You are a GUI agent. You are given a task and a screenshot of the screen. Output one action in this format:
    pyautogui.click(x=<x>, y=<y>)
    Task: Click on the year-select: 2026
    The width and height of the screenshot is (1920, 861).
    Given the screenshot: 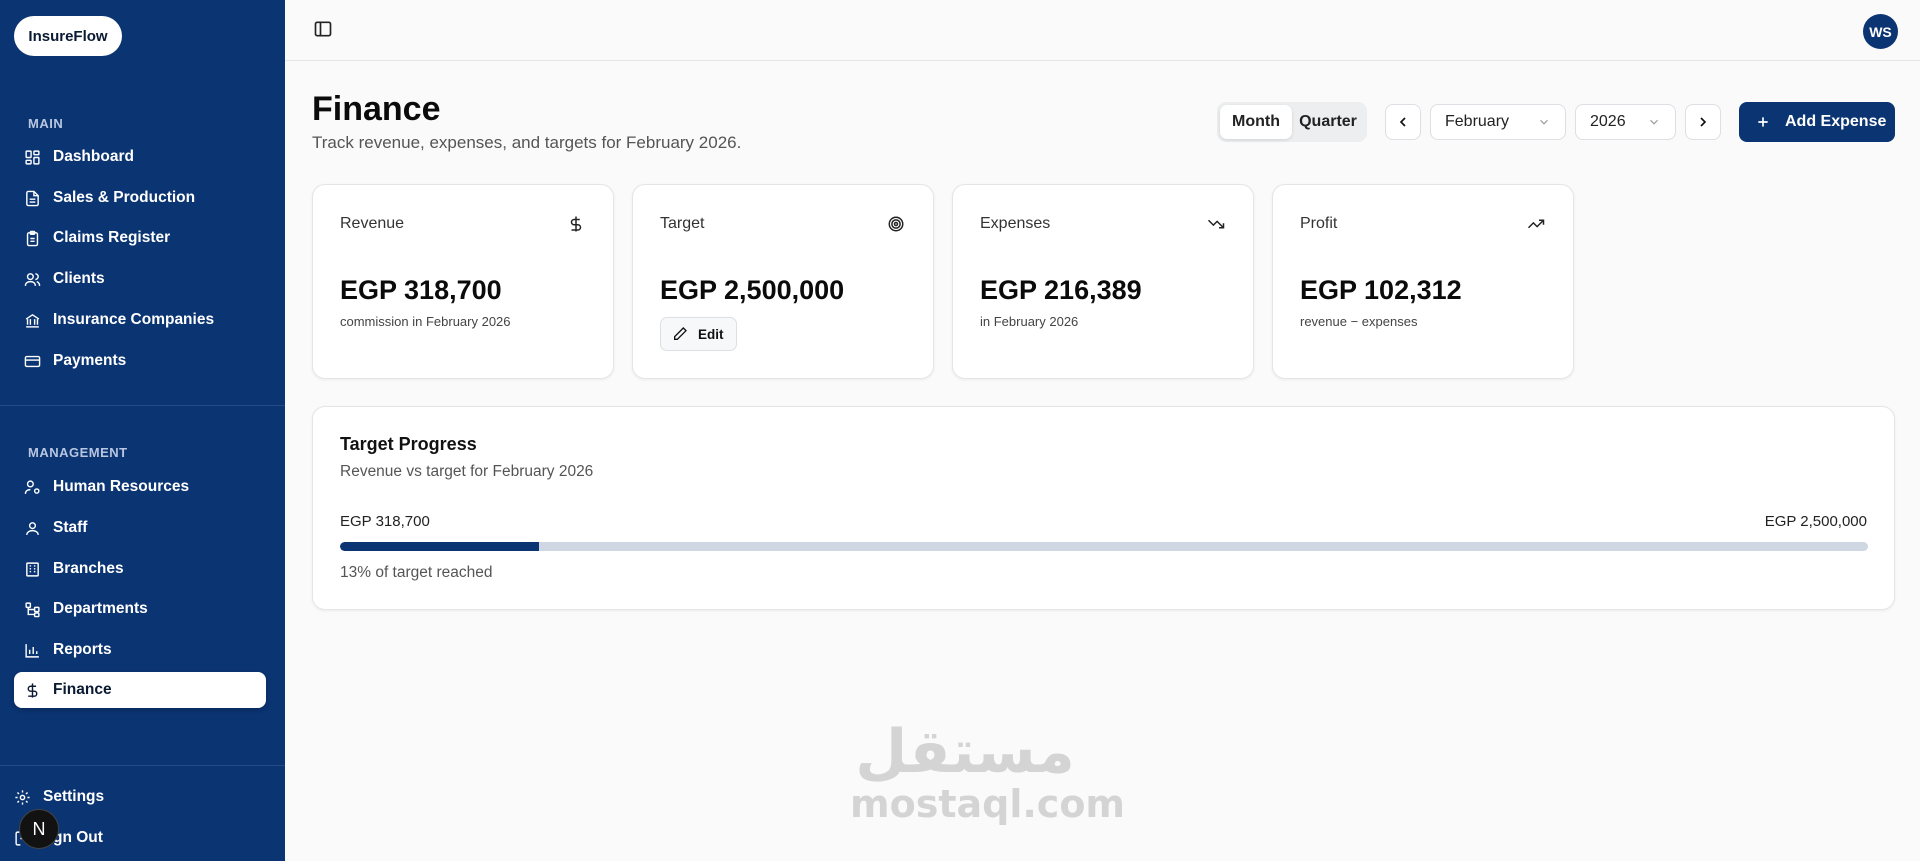 What is the action you would take?
    pyautogui.click(x=1625, y=122)
    